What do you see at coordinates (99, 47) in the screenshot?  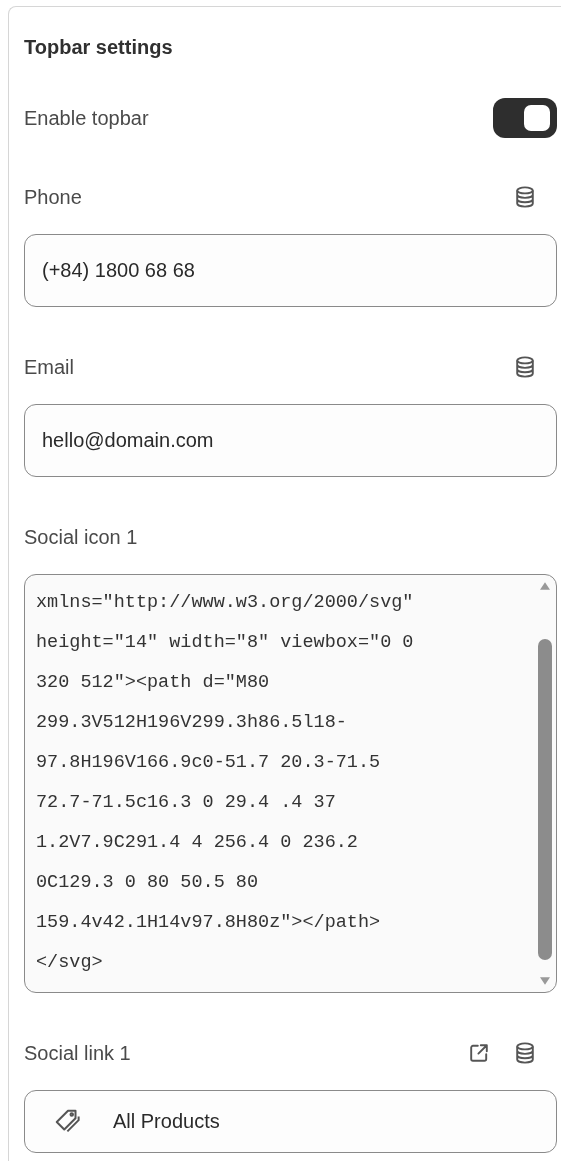 I see `panel-title: Topbar settings` at bounding box center [99, 47].